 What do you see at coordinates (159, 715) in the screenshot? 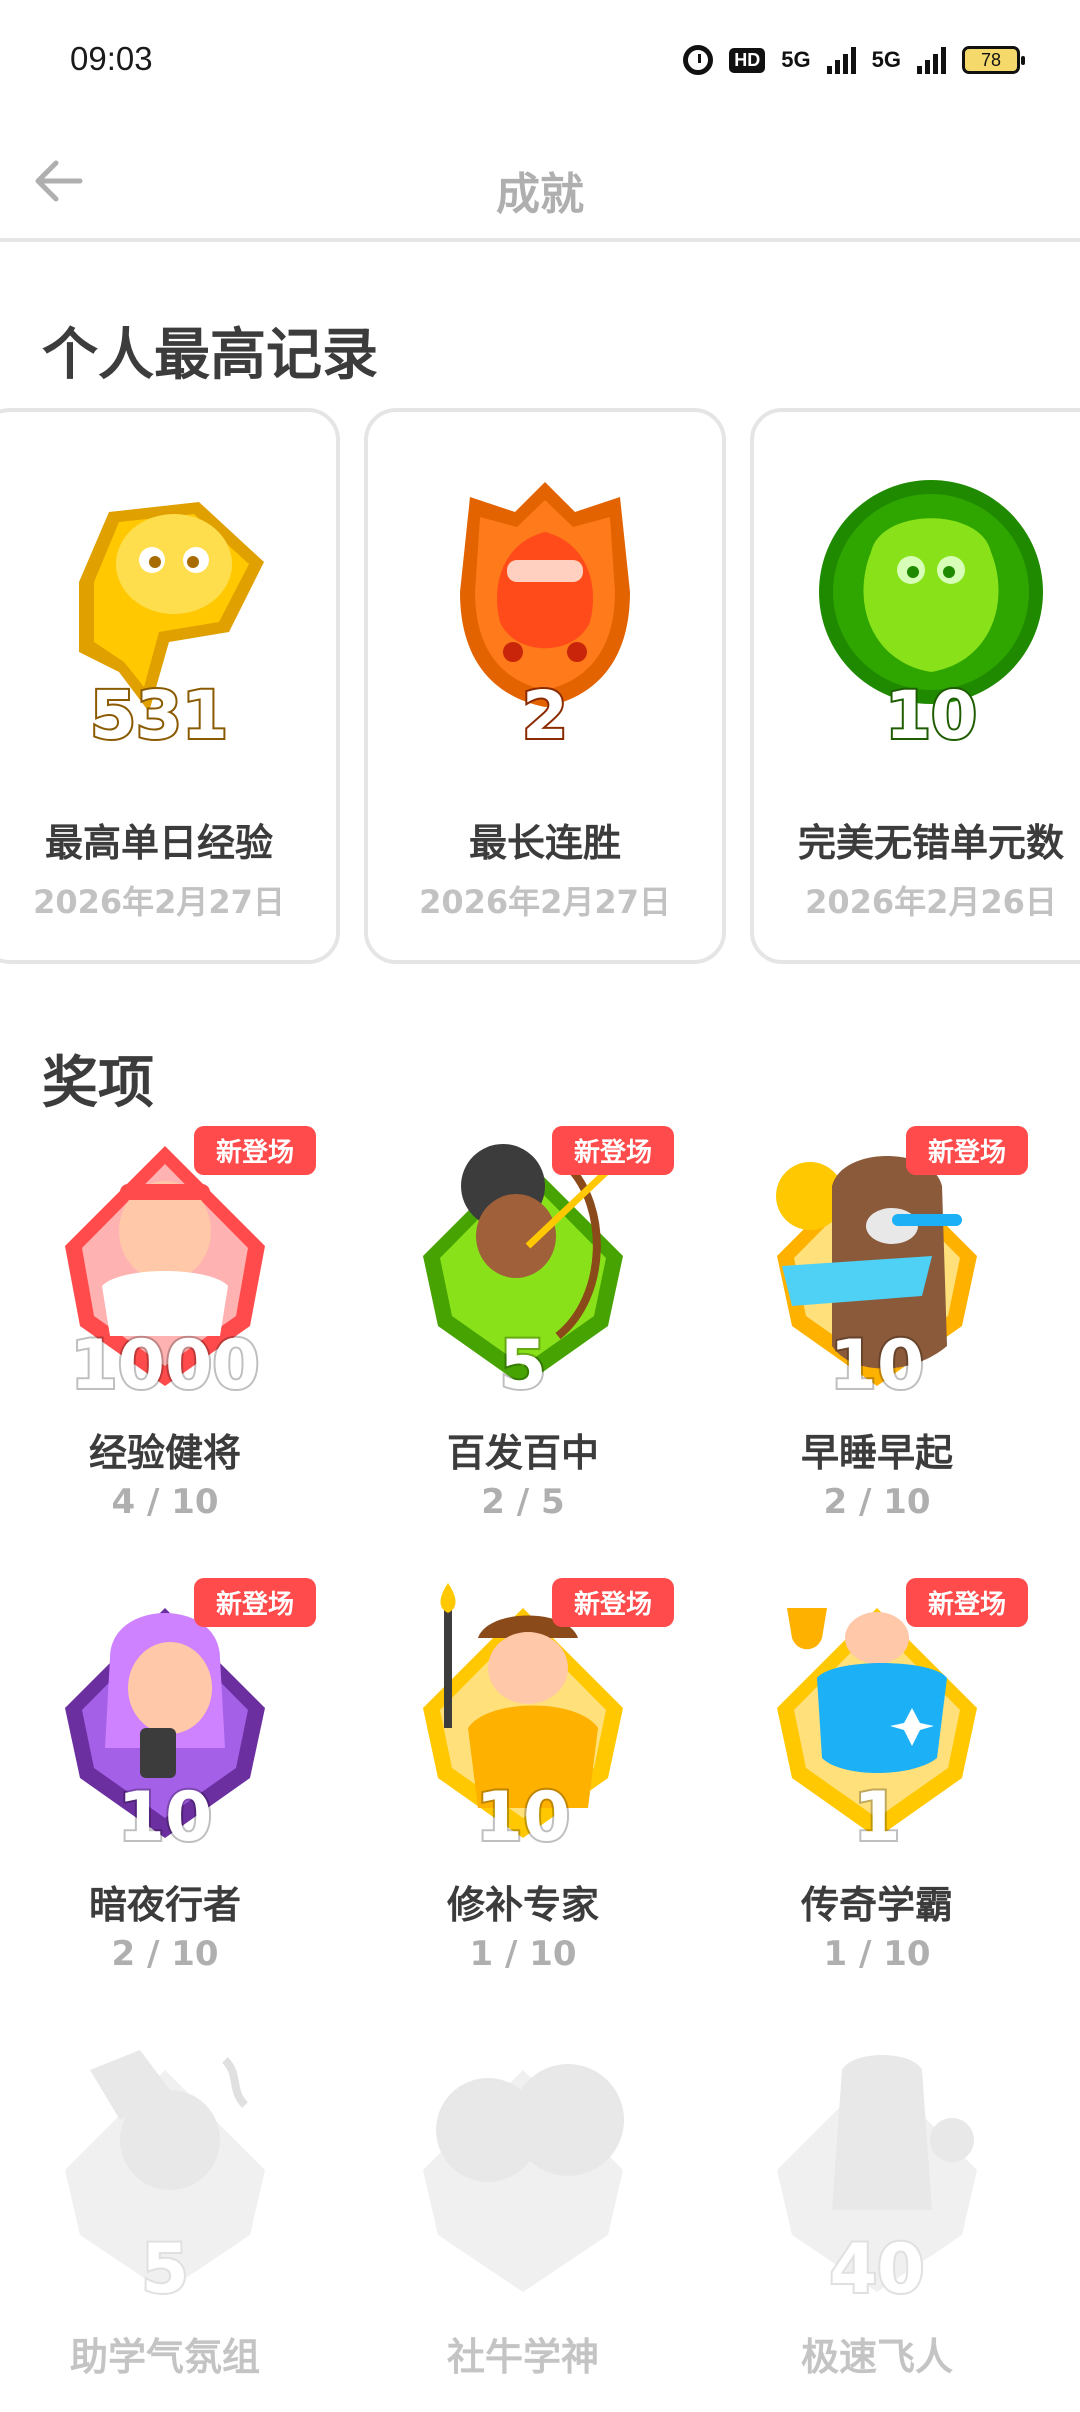
I see `record-value: 531` at bounding box center [159, 715].